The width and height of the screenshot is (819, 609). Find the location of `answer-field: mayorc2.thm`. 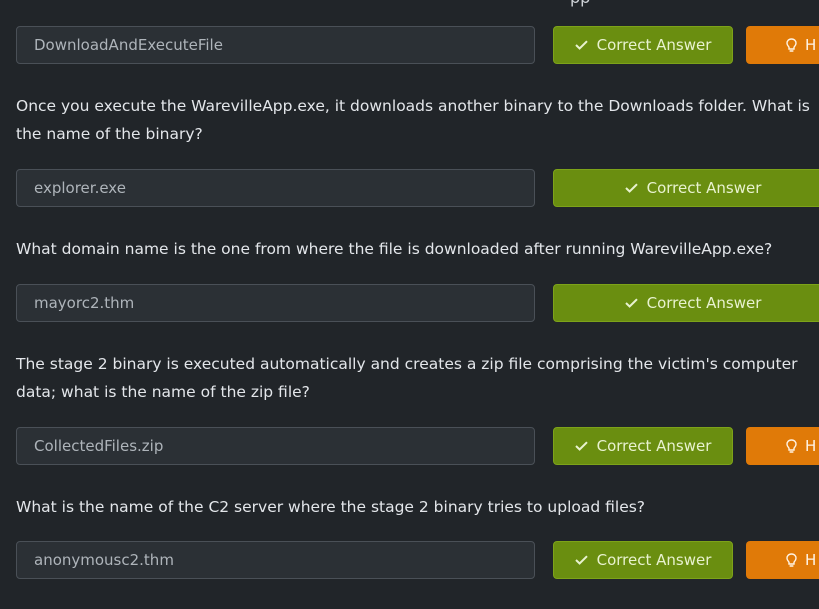

answer-field: mayorc2.thm is located at coordinates (275, 303).